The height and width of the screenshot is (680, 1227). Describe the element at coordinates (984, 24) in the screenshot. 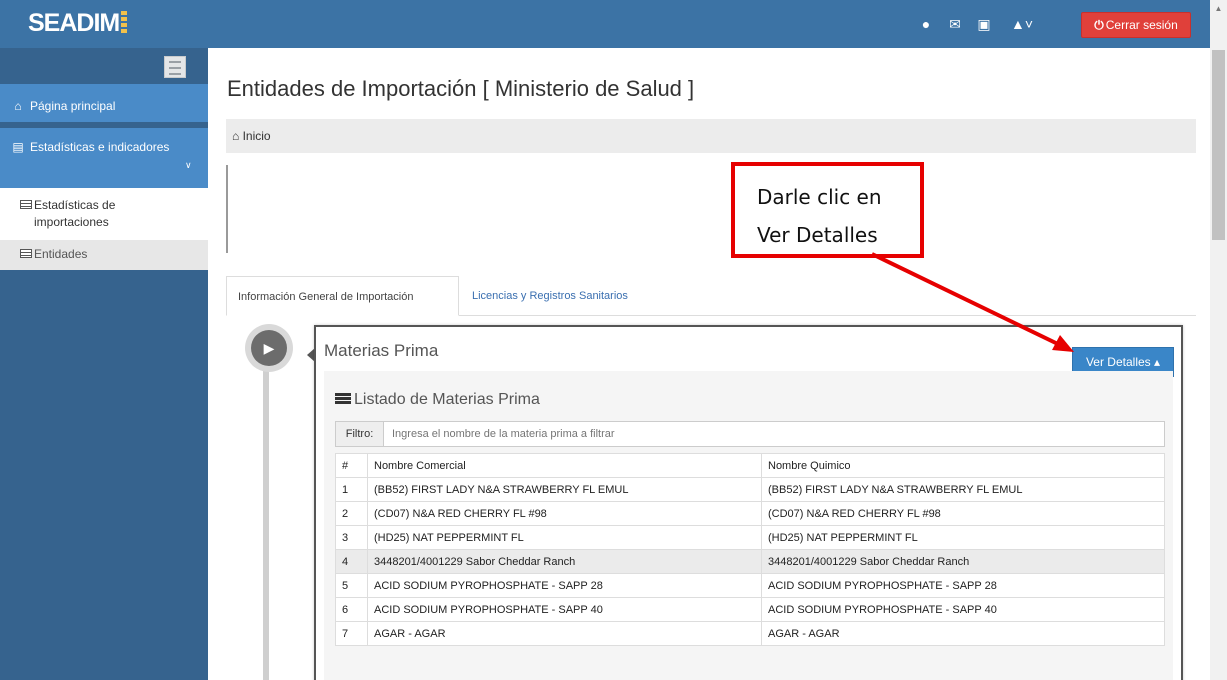

I see `money-icon: ▣` at that location.